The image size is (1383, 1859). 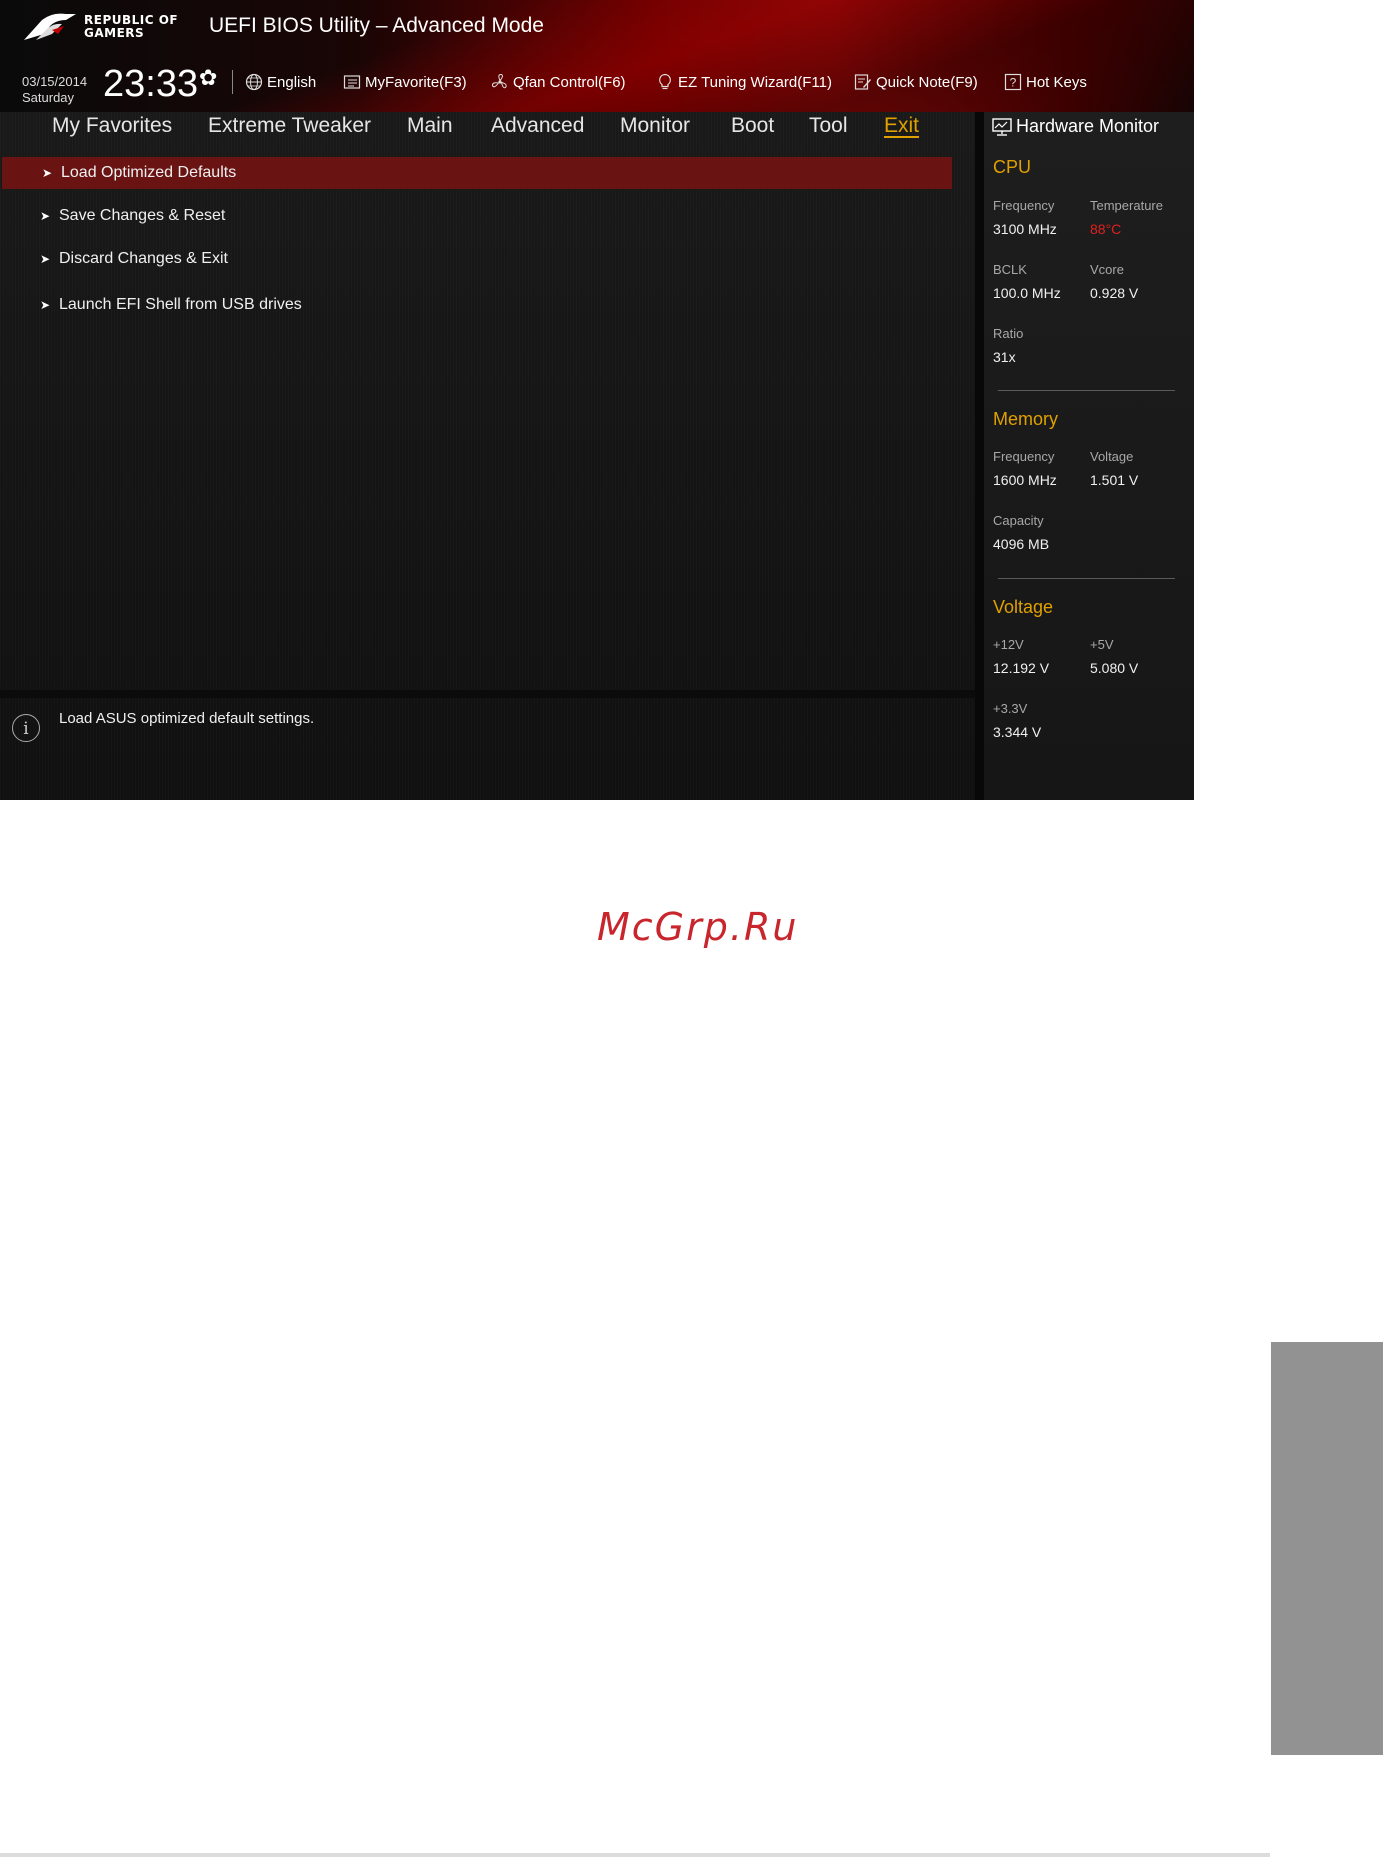 What do you see at coordinates (1114, 668) in the screenshot?
I see `voltage-5v-value: 5.080 V` at bounding box center [1114, 668].